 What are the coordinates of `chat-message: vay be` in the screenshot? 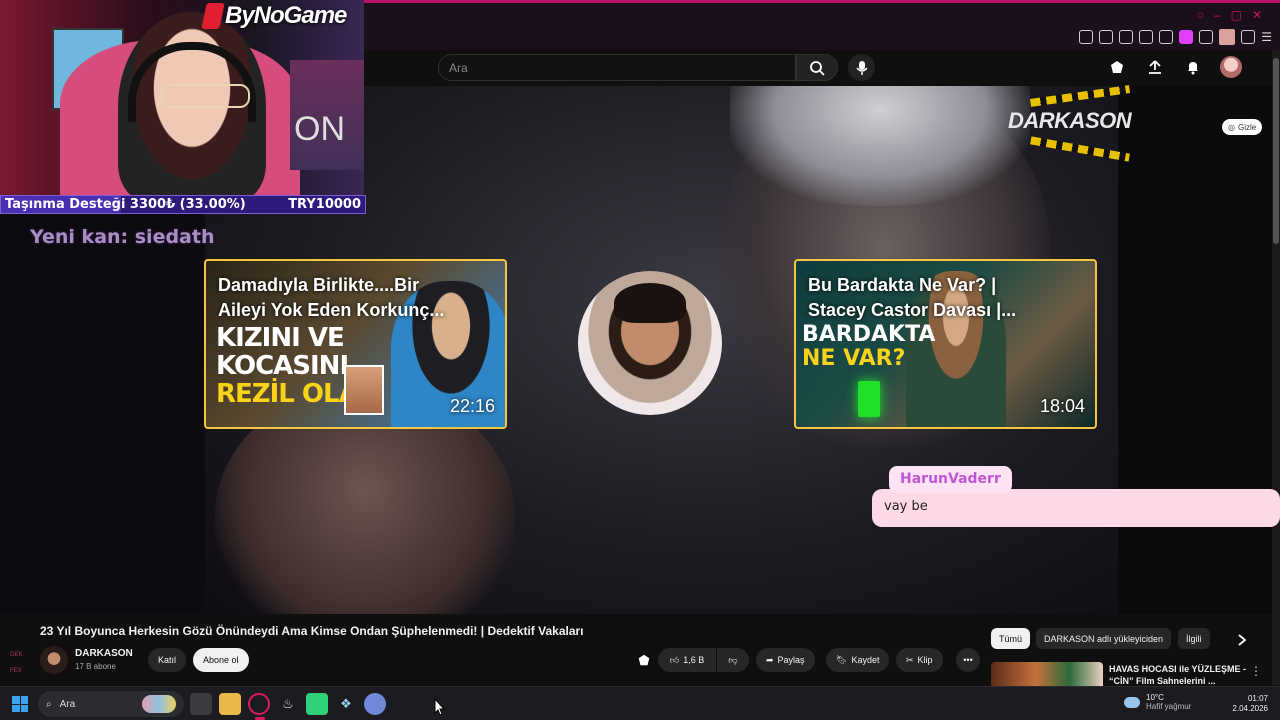 It's located at (906, 506).